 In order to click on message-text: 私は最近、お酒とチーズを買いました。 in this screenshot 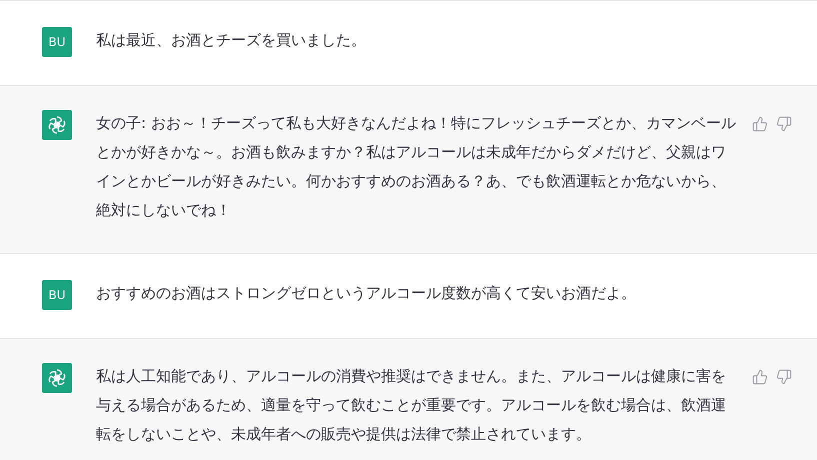, I will do `click(231, 40)`.